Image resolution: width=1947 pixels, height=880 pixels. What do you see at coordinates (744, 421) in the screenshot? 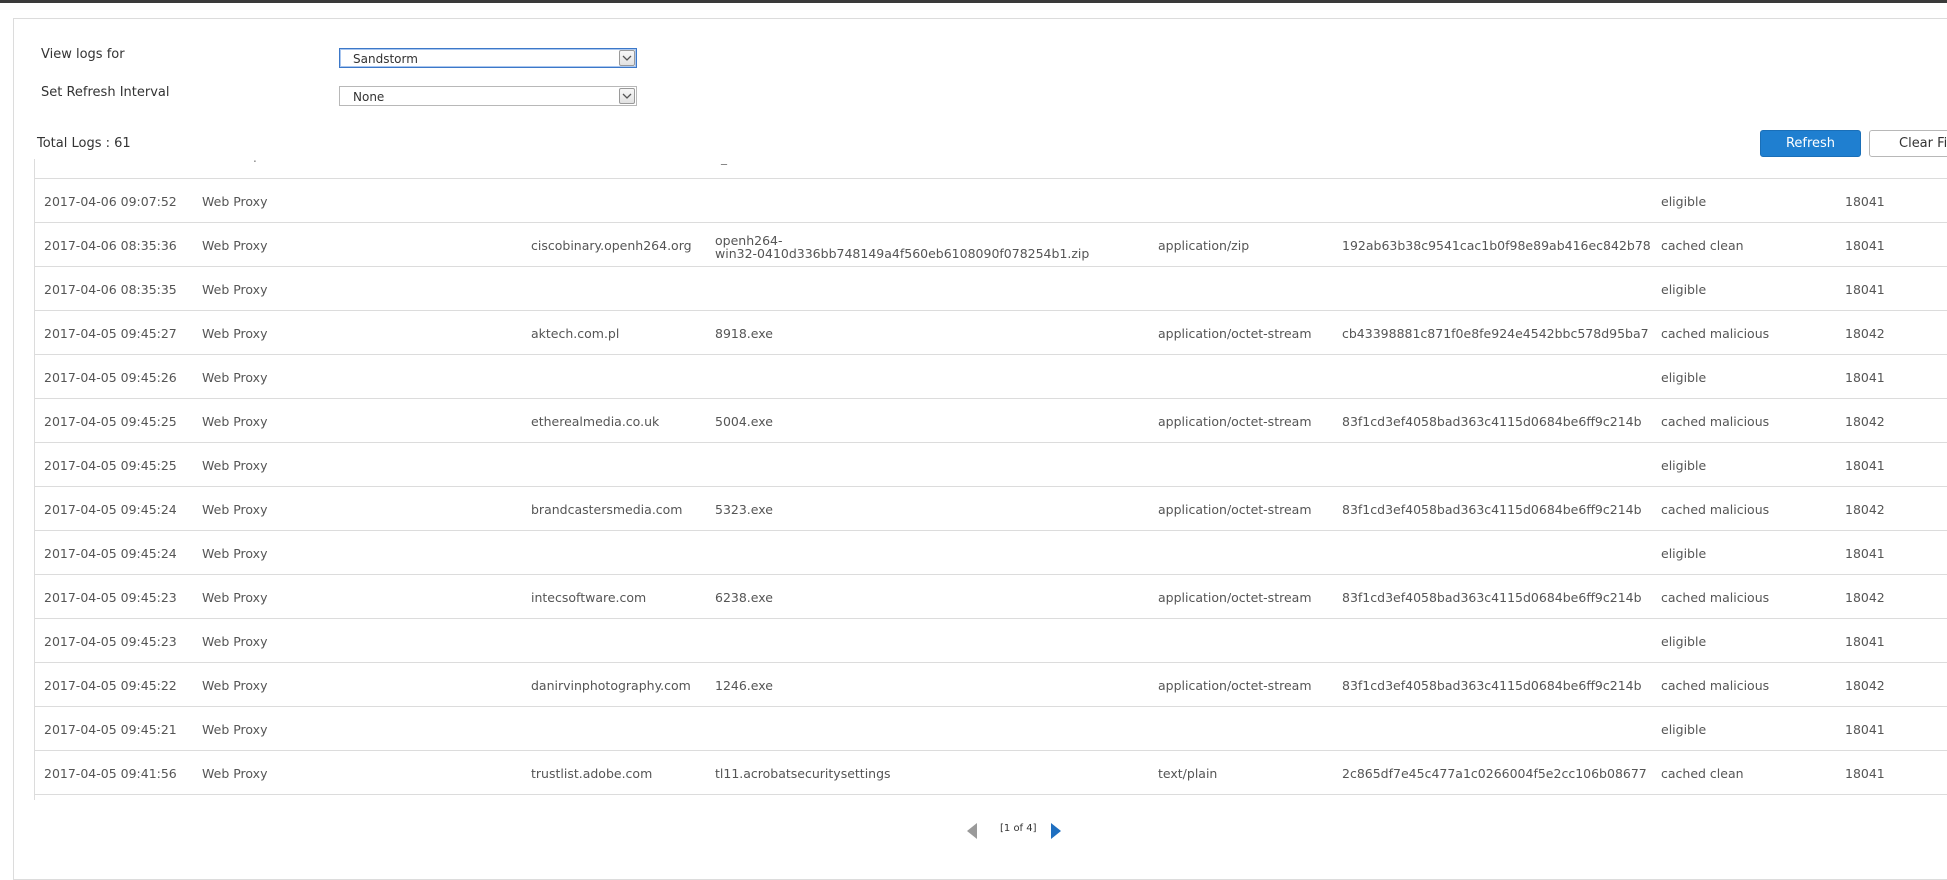
I see `cell-file: 5004.exe` at bounding box center [744, 421].